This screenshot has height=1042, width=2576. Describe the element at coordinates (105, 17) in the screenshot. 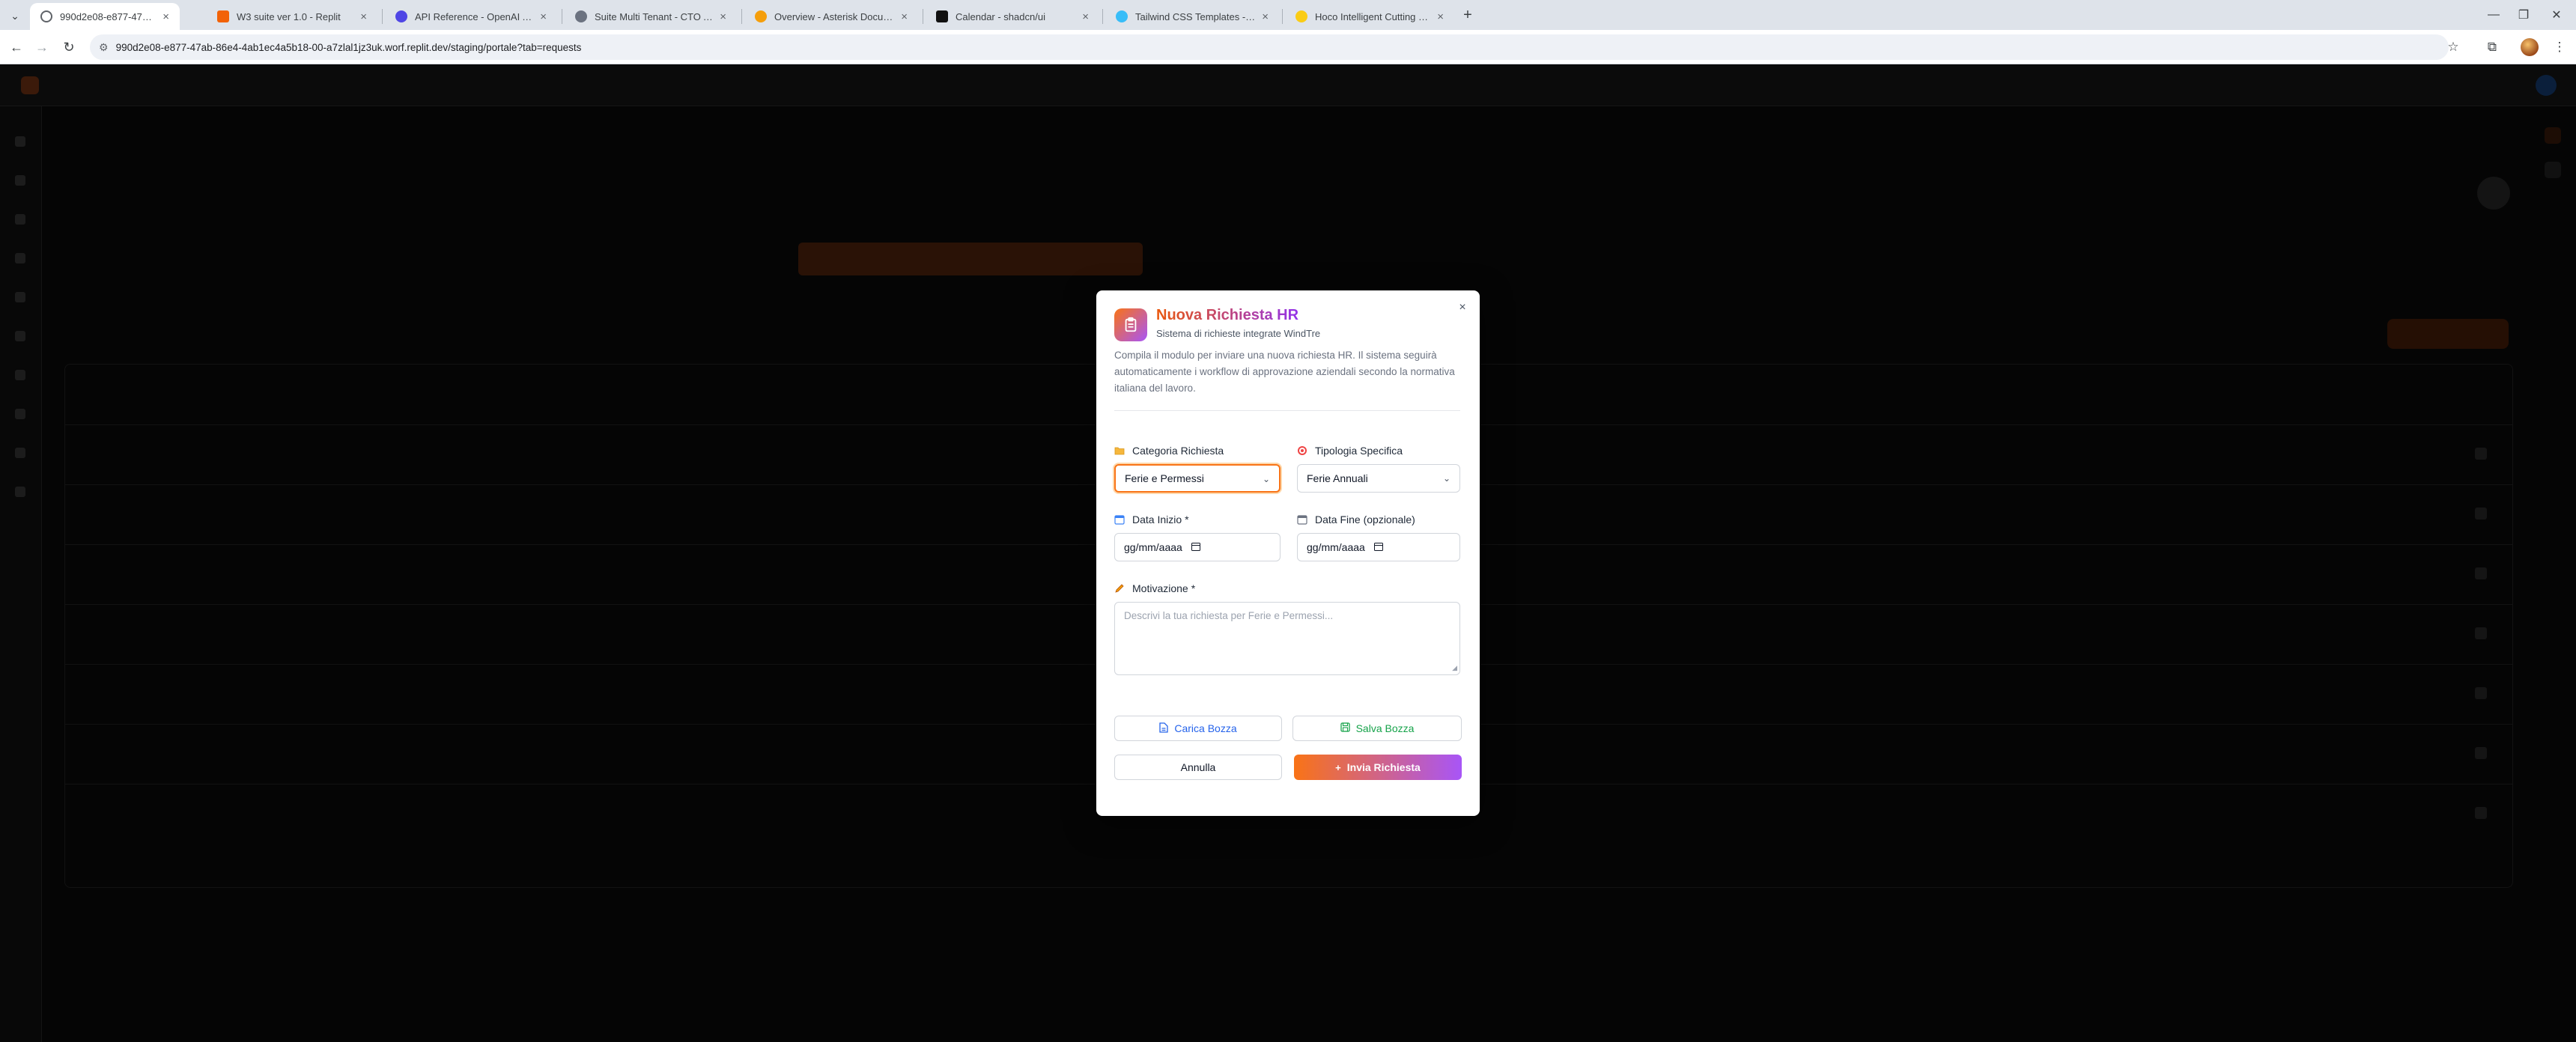

I see `browser-tab-active: 990d2e08-e877-47ab-86e4-4ab1ec4a5b18 ×` at that location.